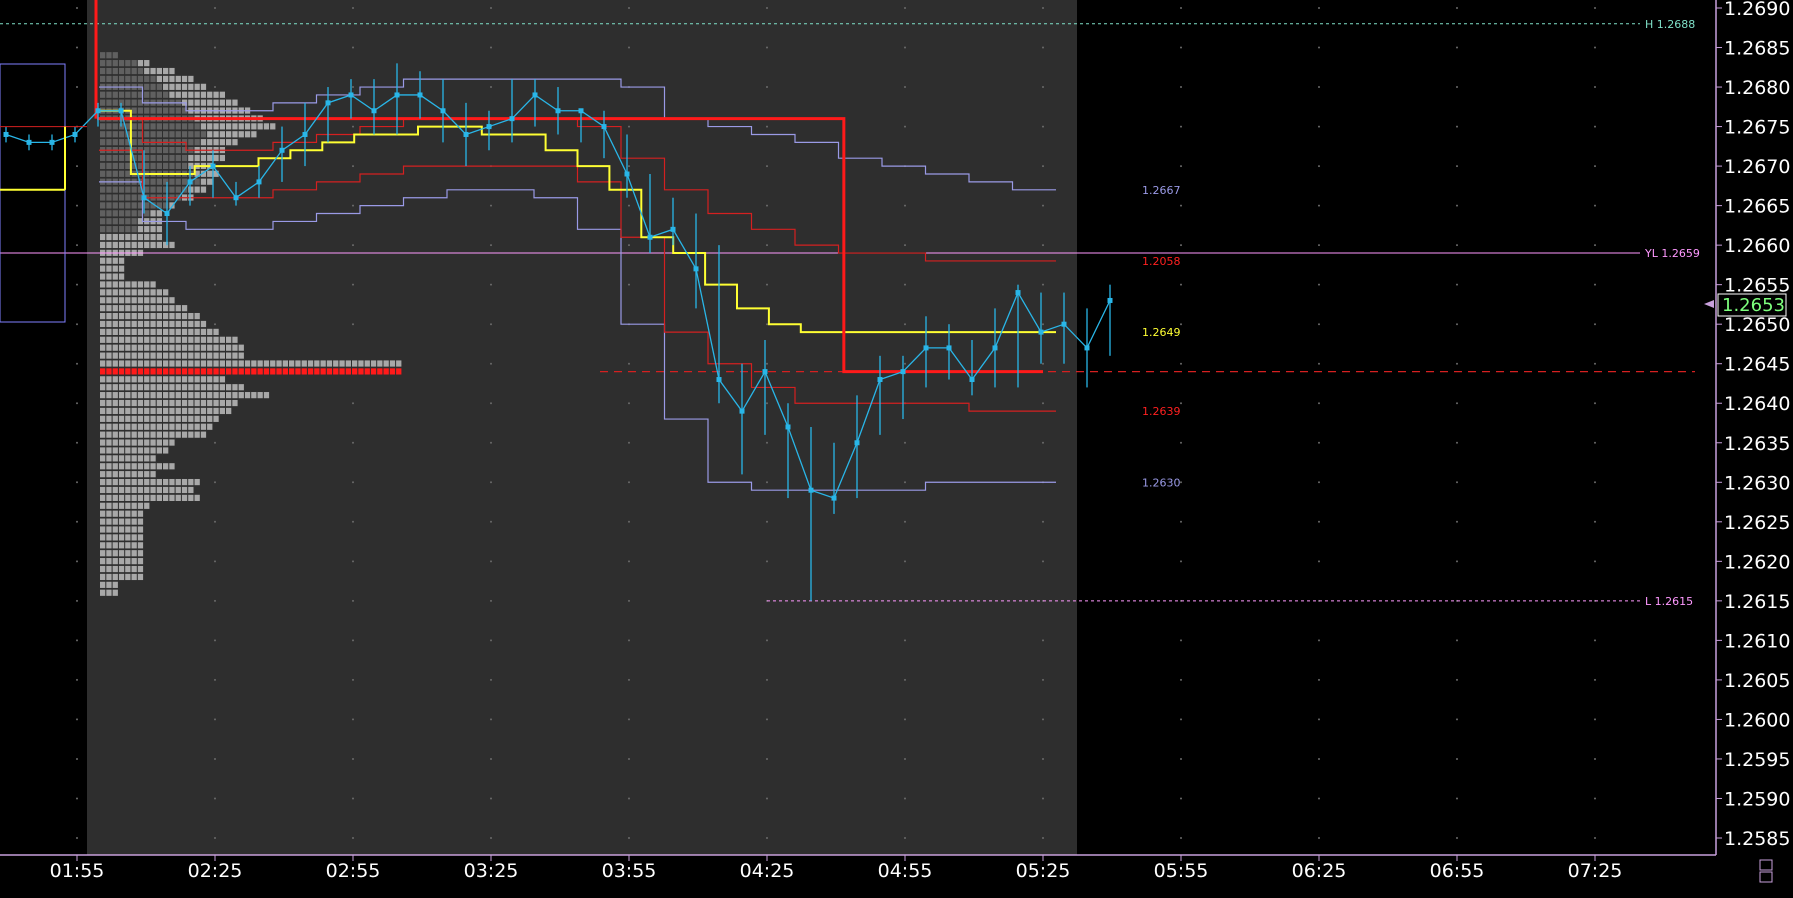 This screenshot has height=898, width=1793. I want to click on x-tick-label: 03:55, so click(629, 871).